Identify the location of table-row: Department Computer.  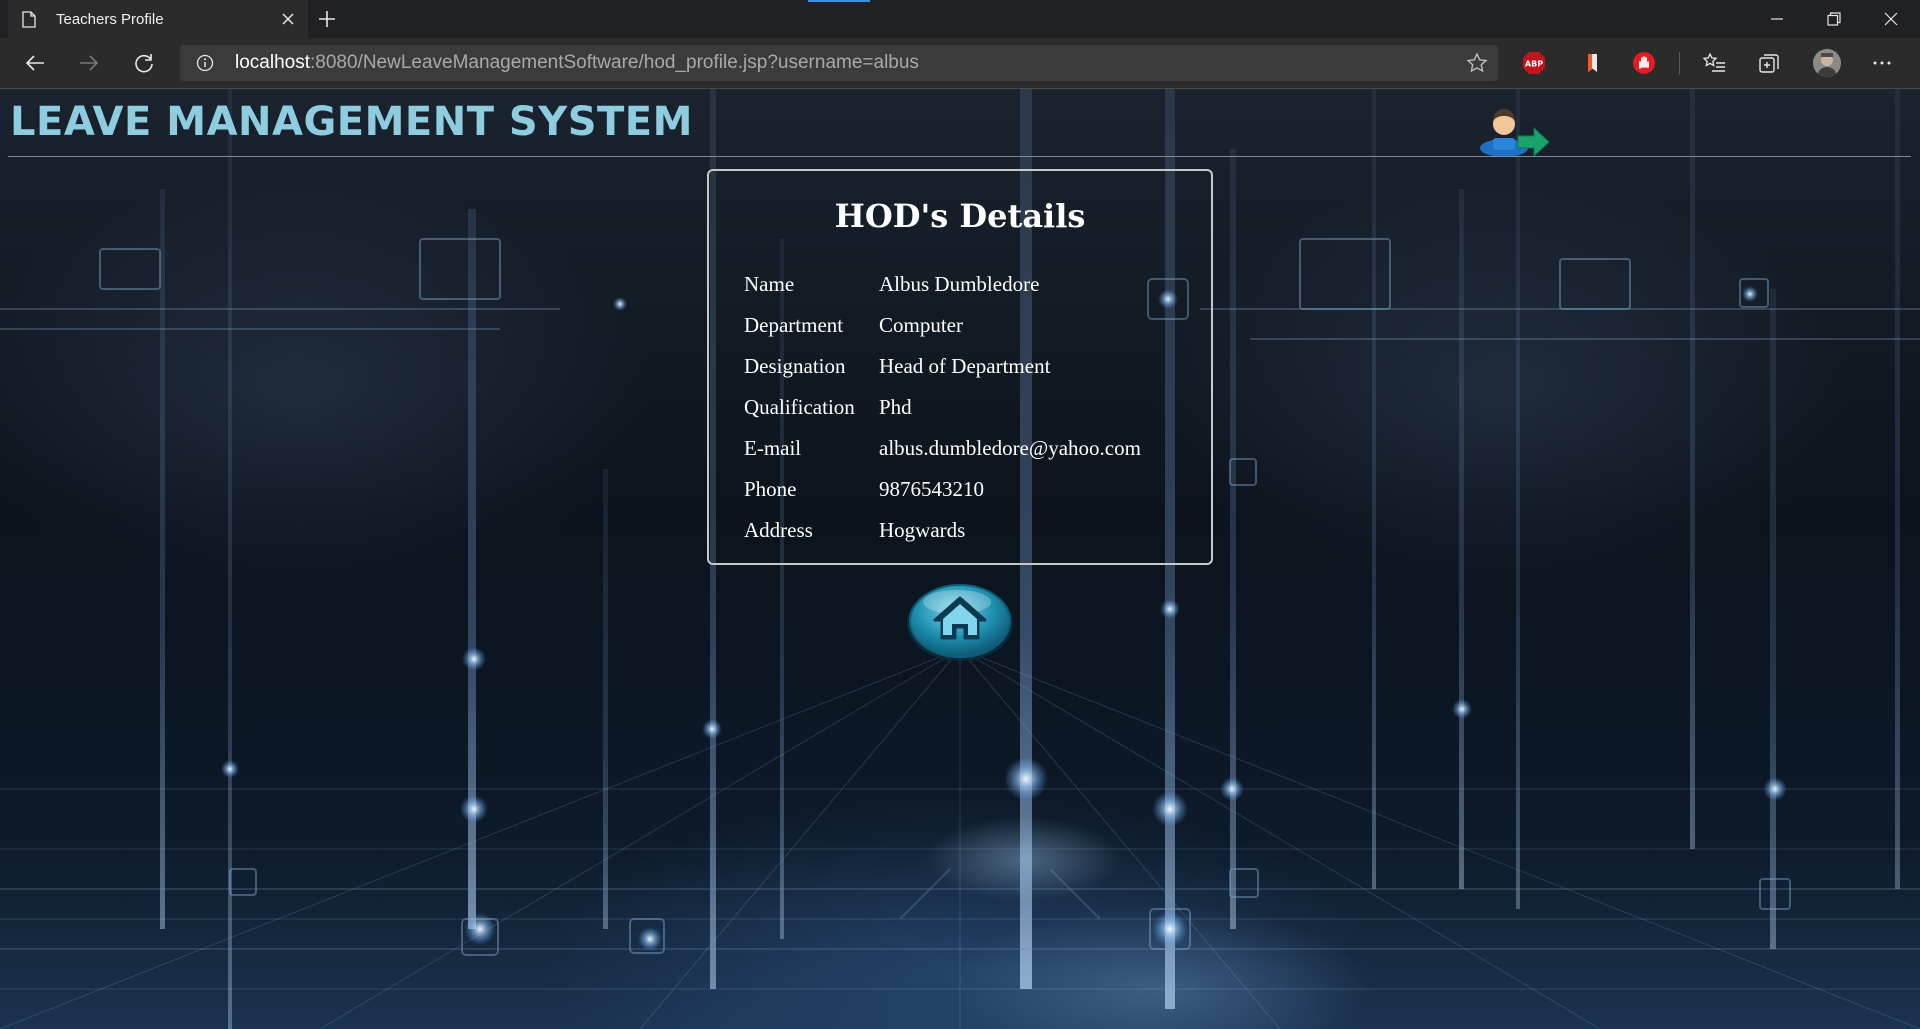
(942, 325).